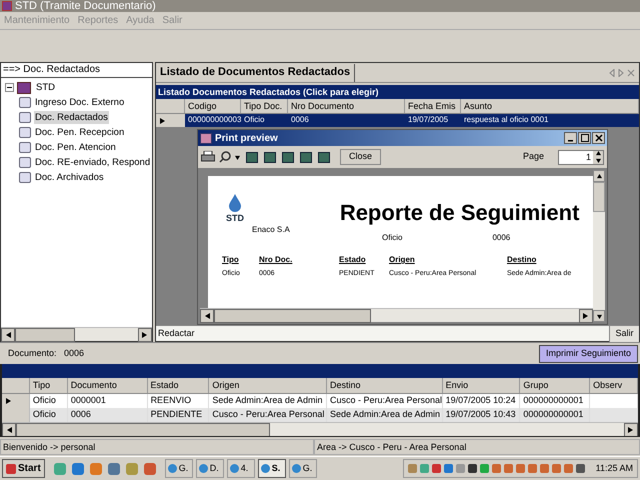  Describe the element at coordinates (179, 385) in the screenshot. I see `column-header: Estado` at that location.